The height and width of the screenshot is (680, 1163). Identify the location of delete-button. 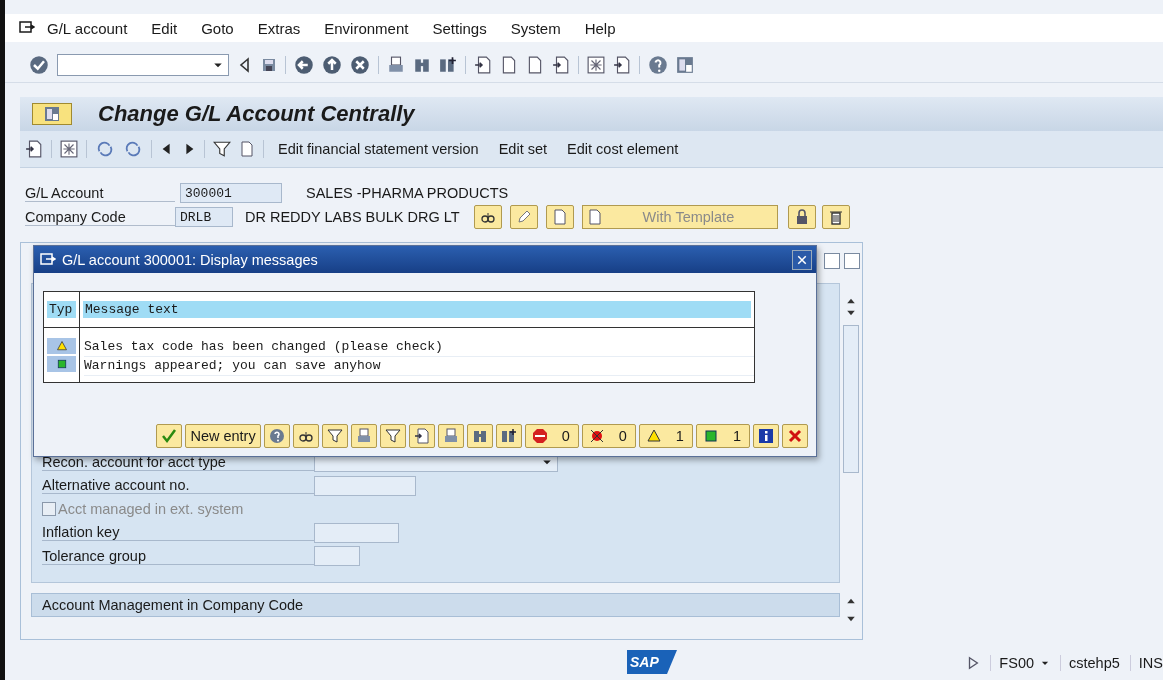
(835, 217).